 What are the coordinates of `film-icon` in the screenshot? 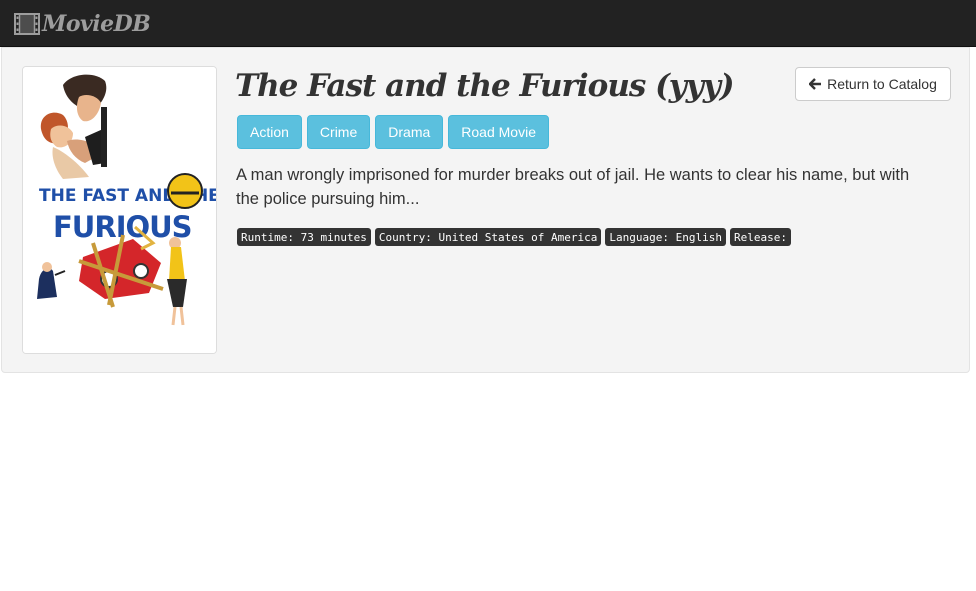 It's located at (27, 24).